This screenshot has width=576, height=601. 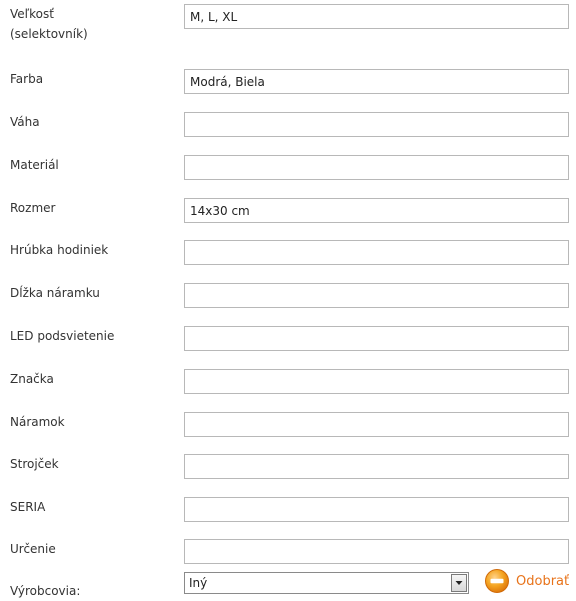 I want to click on form-row-manufacturers: Výrobcovia: Iný Odobrať, so click(x=288, y=585).